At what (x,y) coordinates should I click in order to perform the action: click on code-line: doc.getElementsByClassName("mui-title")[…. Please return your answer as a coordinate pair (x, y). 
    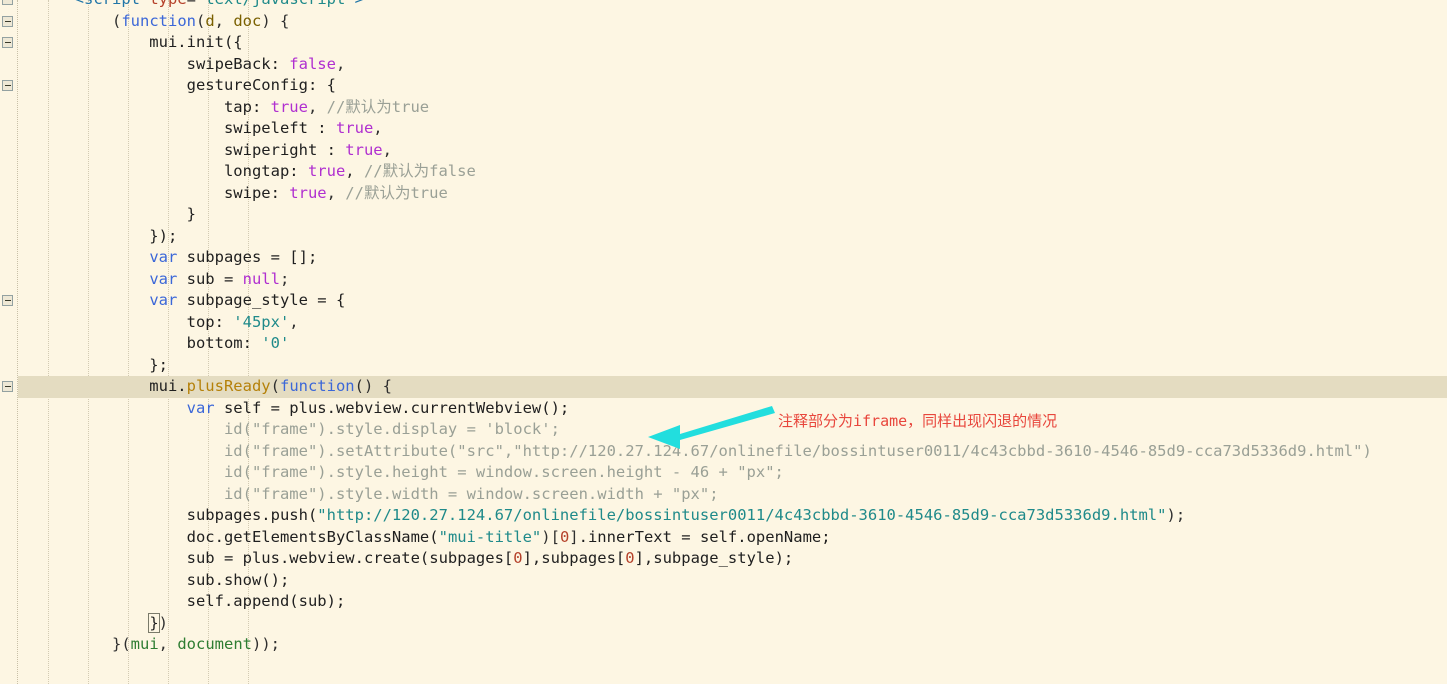
    Looking at the image, I should click on (723, 538).